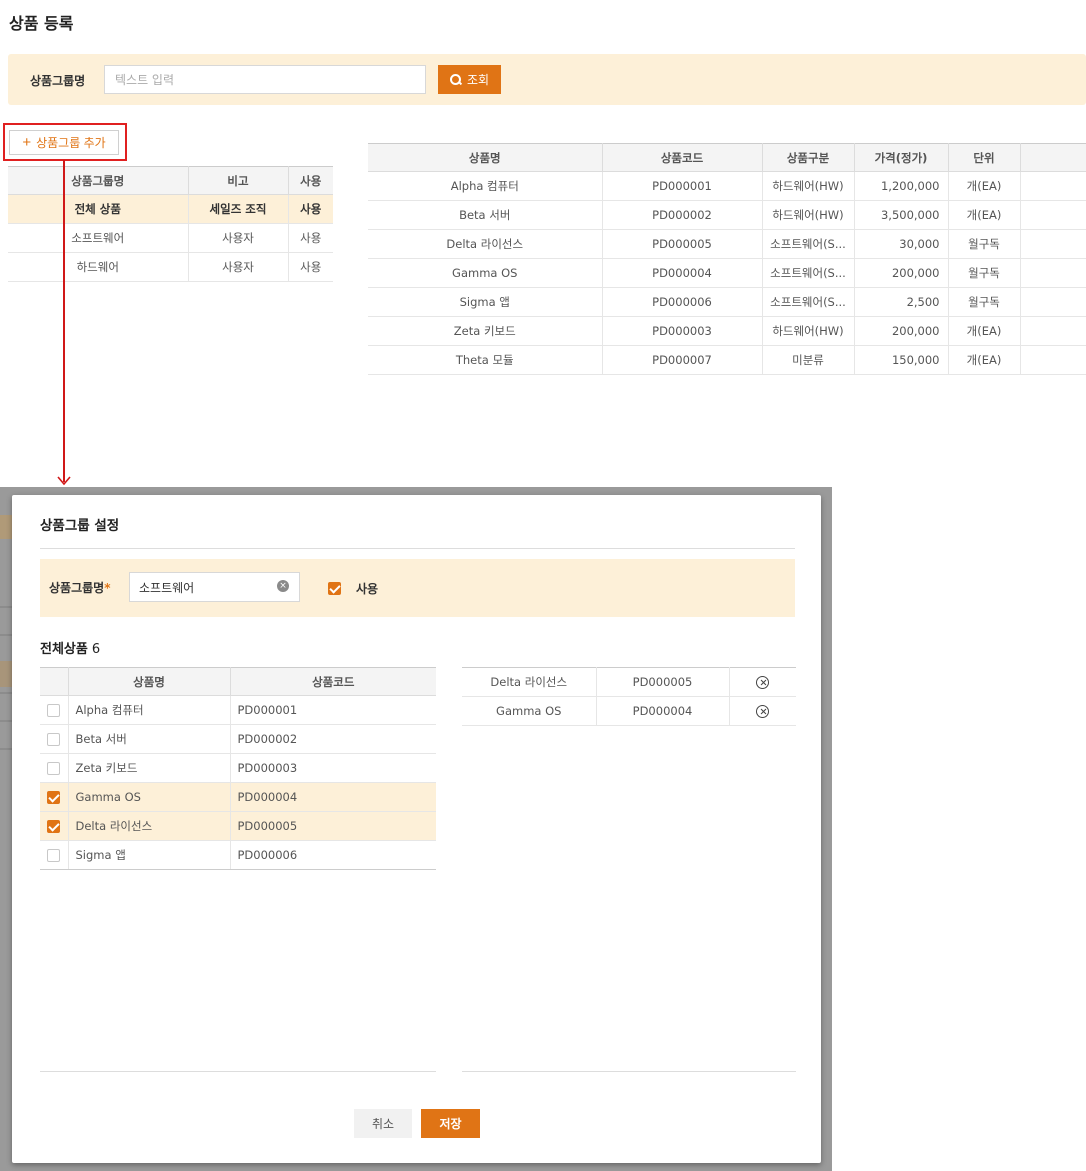  What do you see at coordinates (333, 681) in the screenshot?
I see `modal-list-col-code: 상품코드` at bounding box center [333, 681].